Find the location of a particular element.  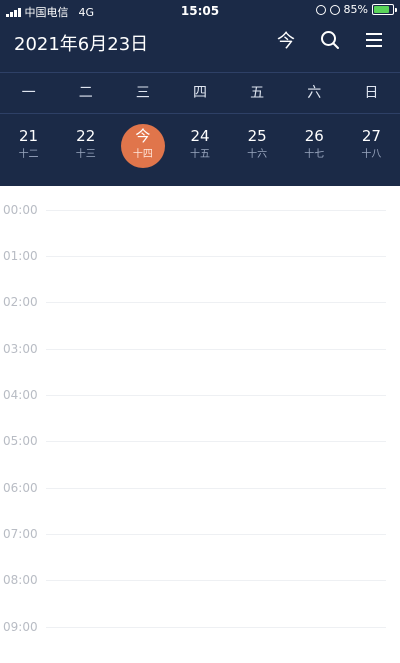

date-cell-today: 今 十四 is located at coordinates (142, 147).